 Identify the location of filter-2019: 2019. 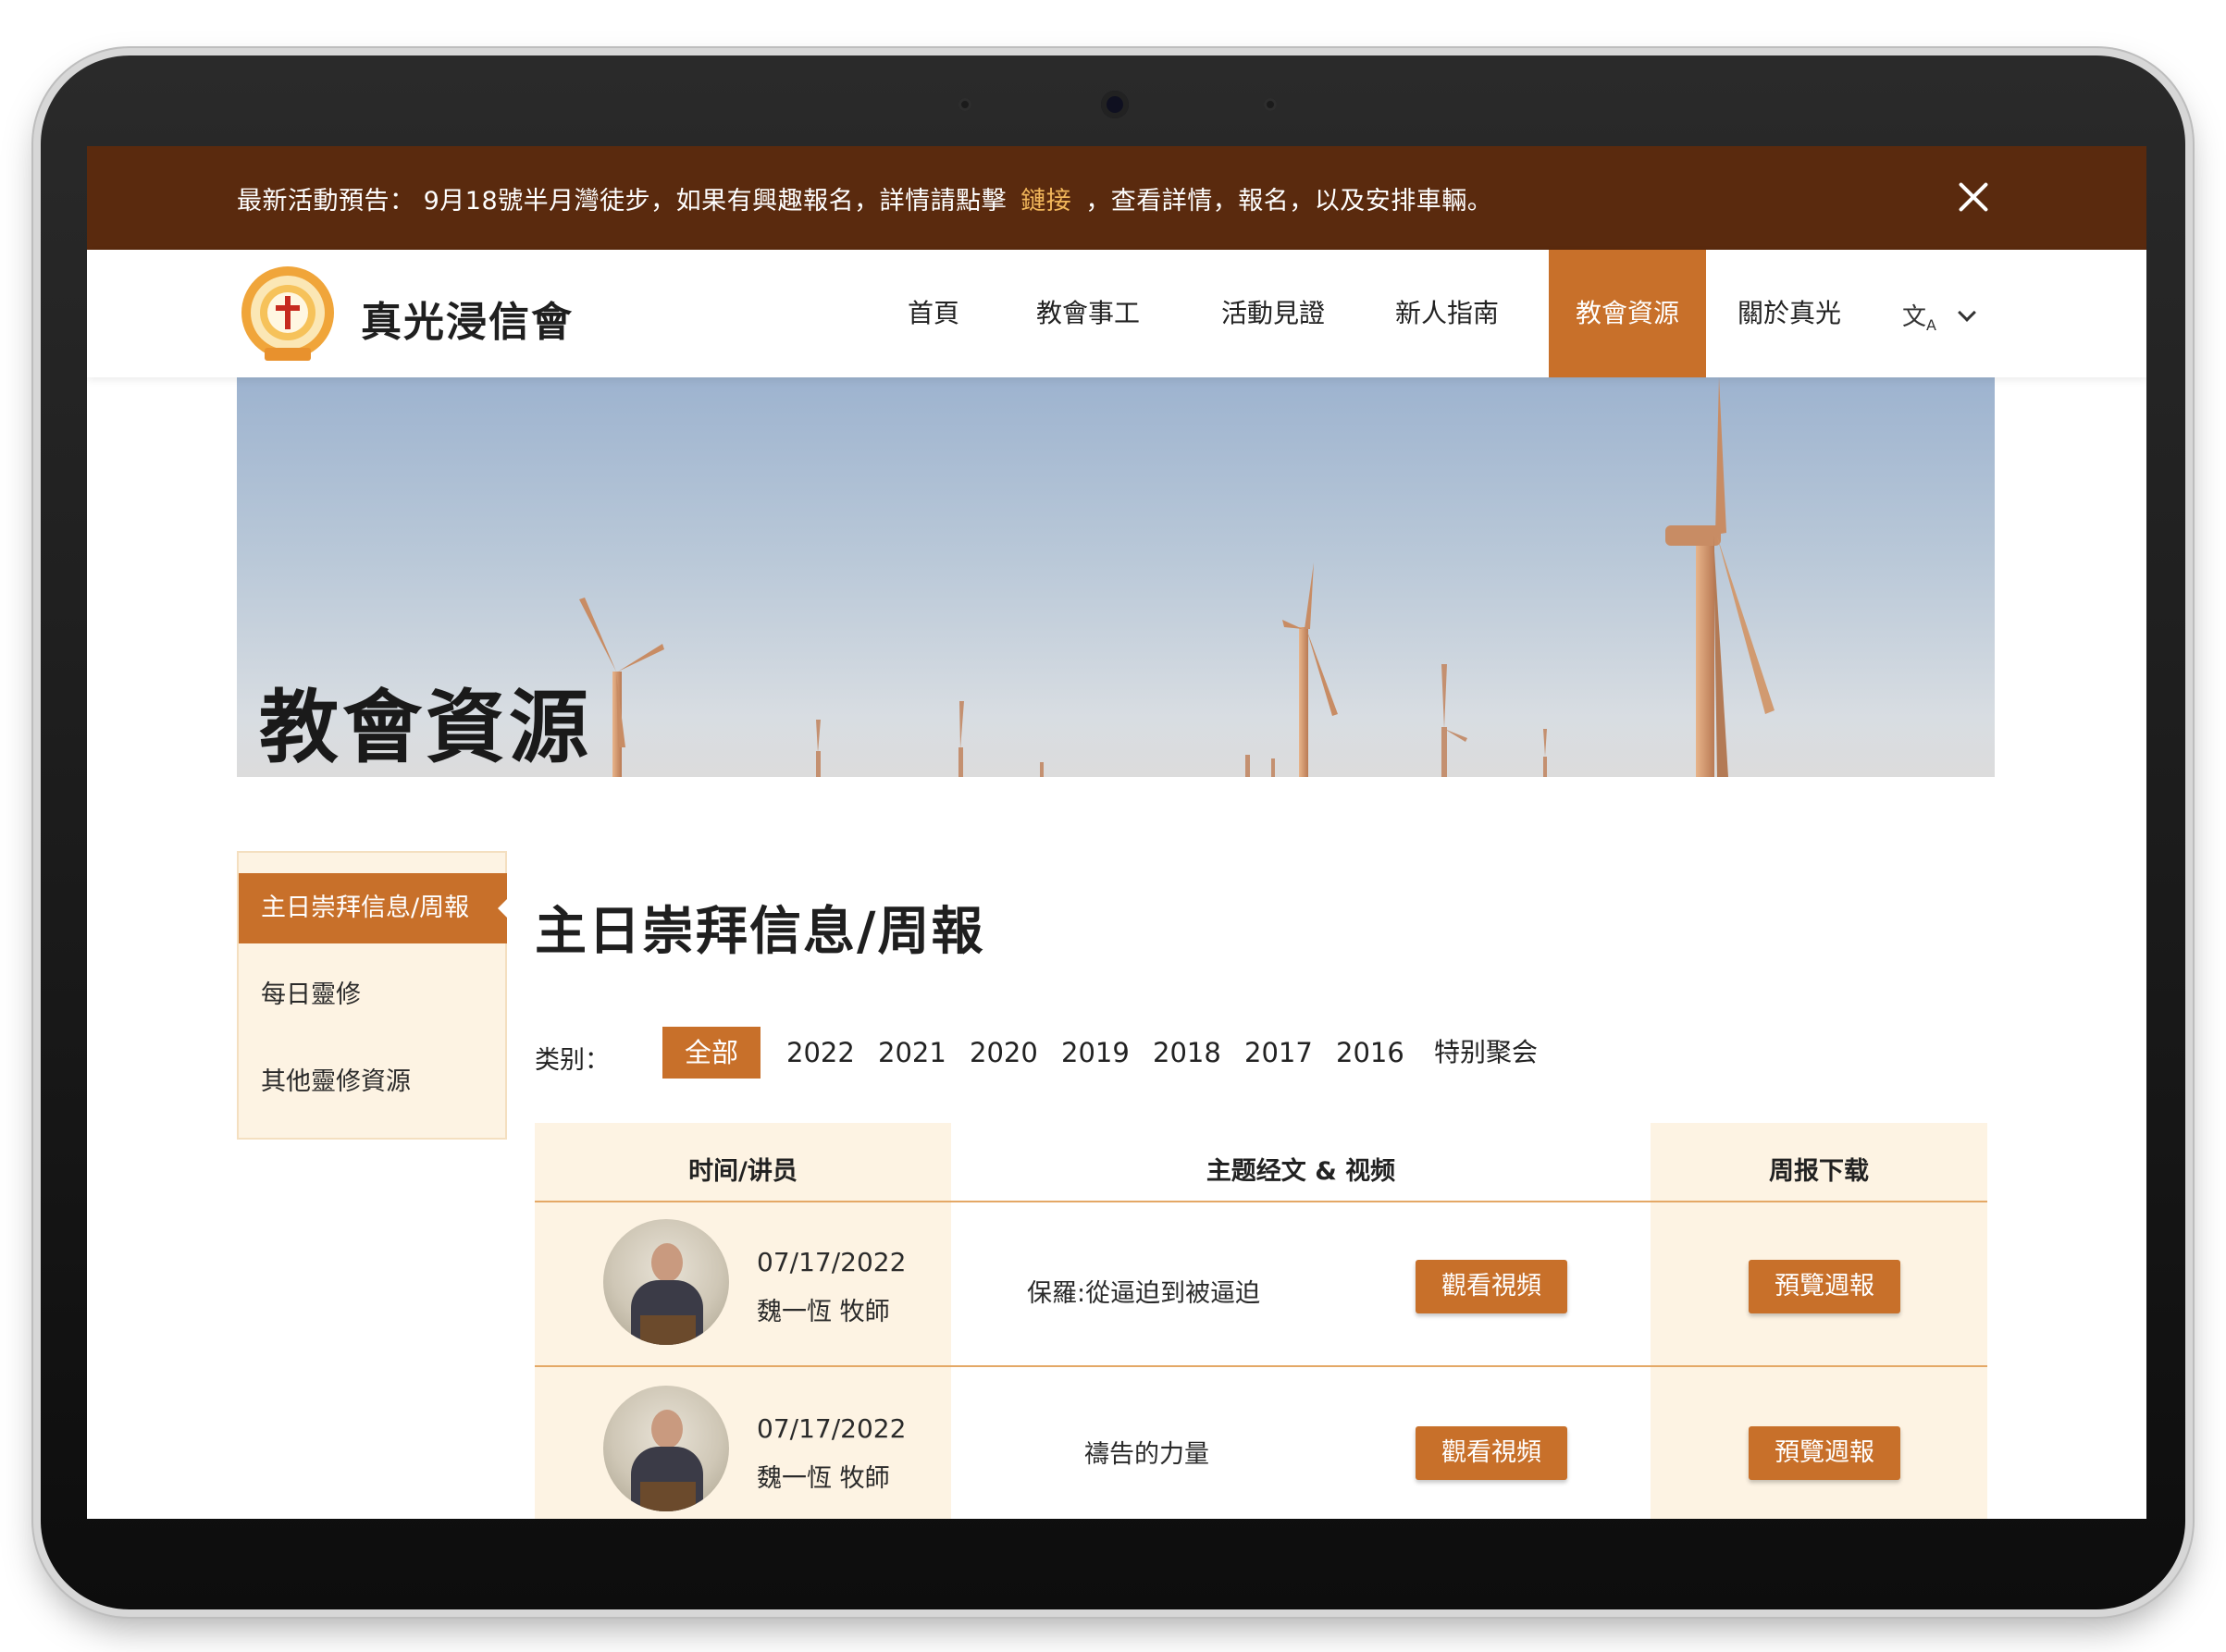
(1095, 1053).